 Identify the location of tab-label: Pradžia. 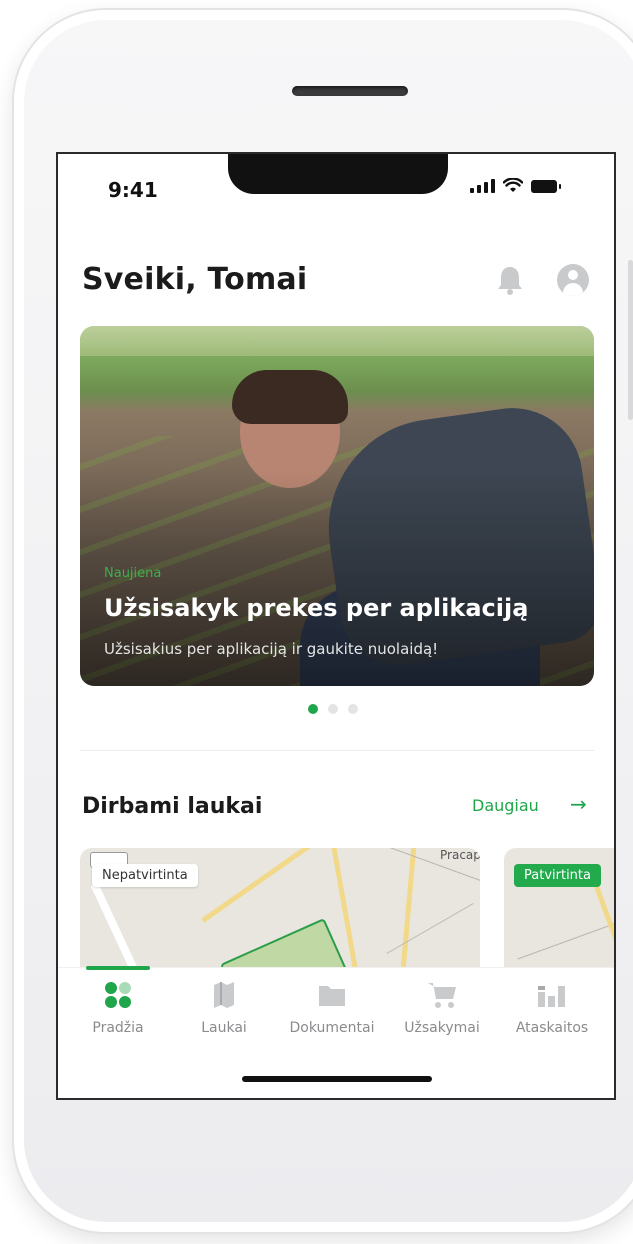
(118, 1028).